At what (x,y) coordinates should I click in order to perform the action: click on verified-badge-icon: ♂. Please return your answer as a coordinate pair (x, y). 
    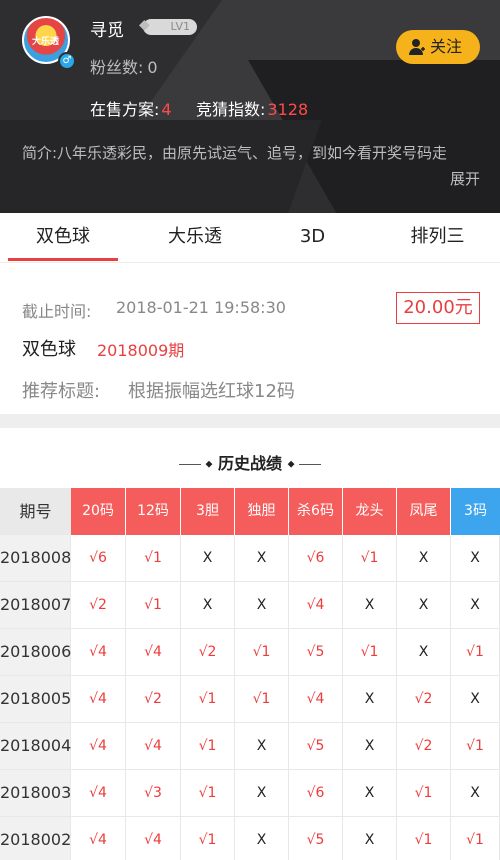
    Looking at the image, I should click on (67, 61).